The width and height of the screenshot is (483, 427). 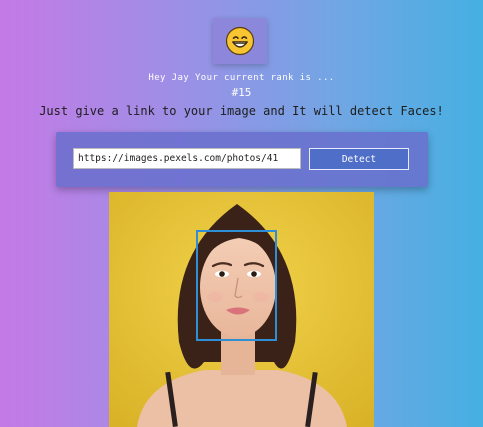 I want to click on face-detection-box, so click(x=236, y=285).